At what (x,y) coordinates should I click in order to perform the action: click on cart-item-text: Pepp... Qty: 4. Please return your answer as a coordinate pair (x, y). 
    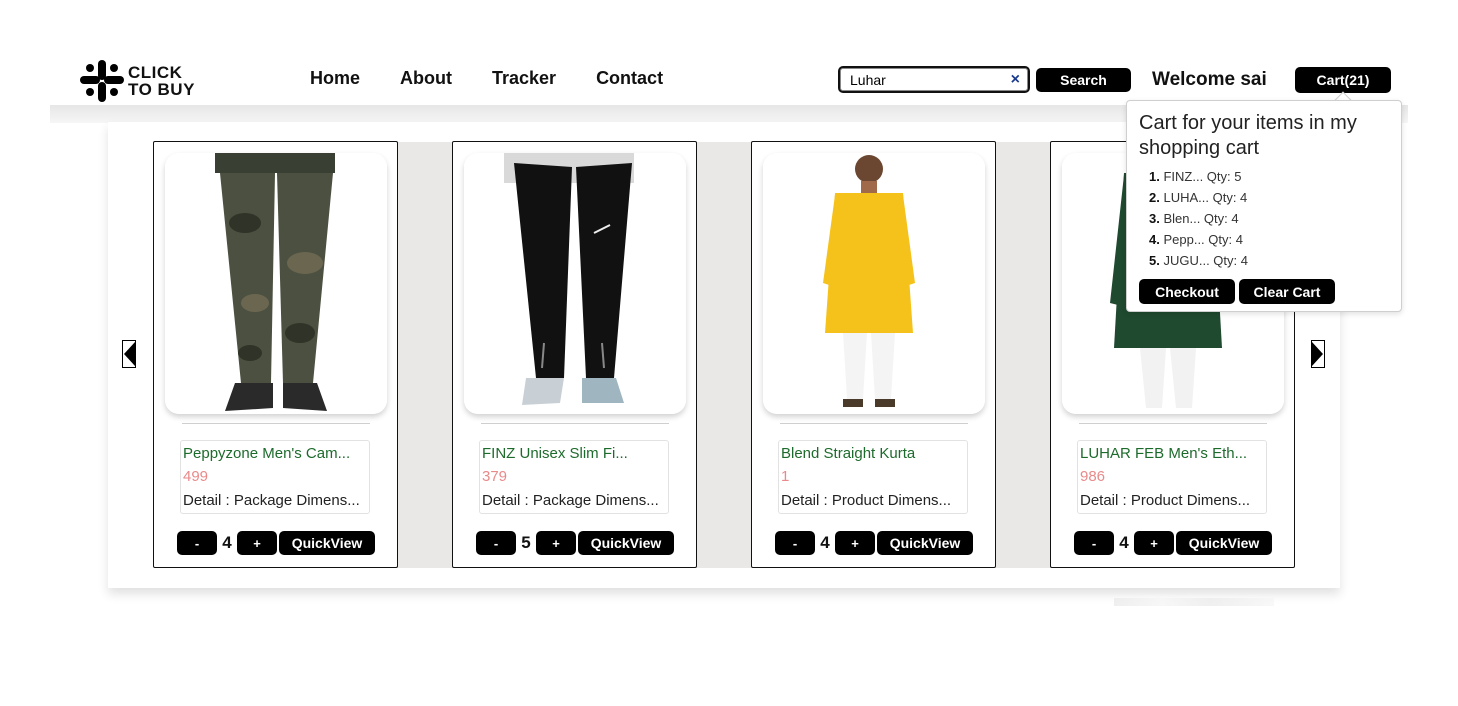
    Looking at the image, I should click on (1203, 239).